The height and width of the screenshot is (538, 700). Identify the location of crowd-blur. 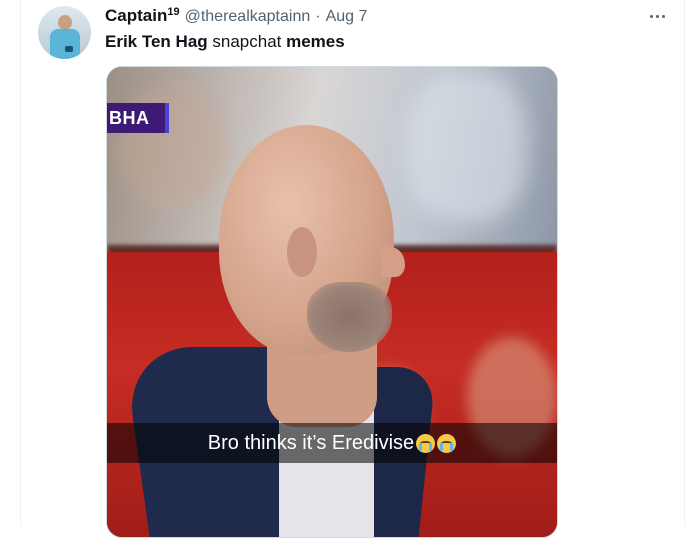
(467, 147).